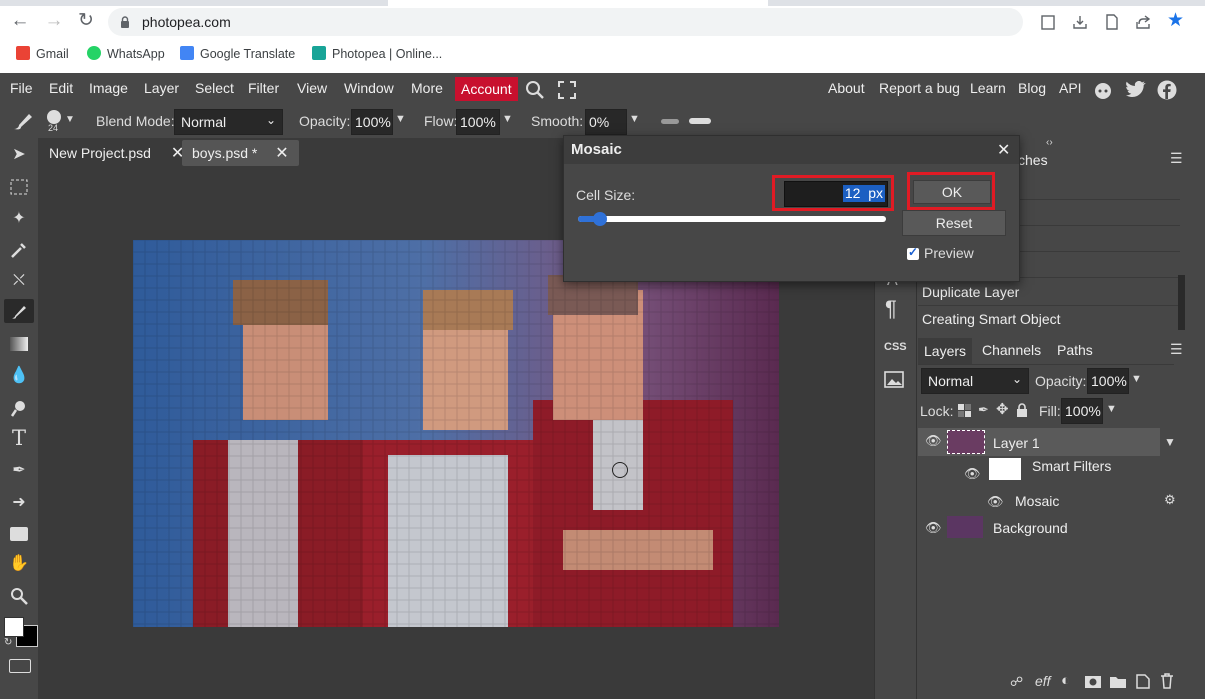 This screenshot has height=699, width=1205. Describe the element at coordinates (1112, 22) in the screenshot. I see `page-icon` at that location.